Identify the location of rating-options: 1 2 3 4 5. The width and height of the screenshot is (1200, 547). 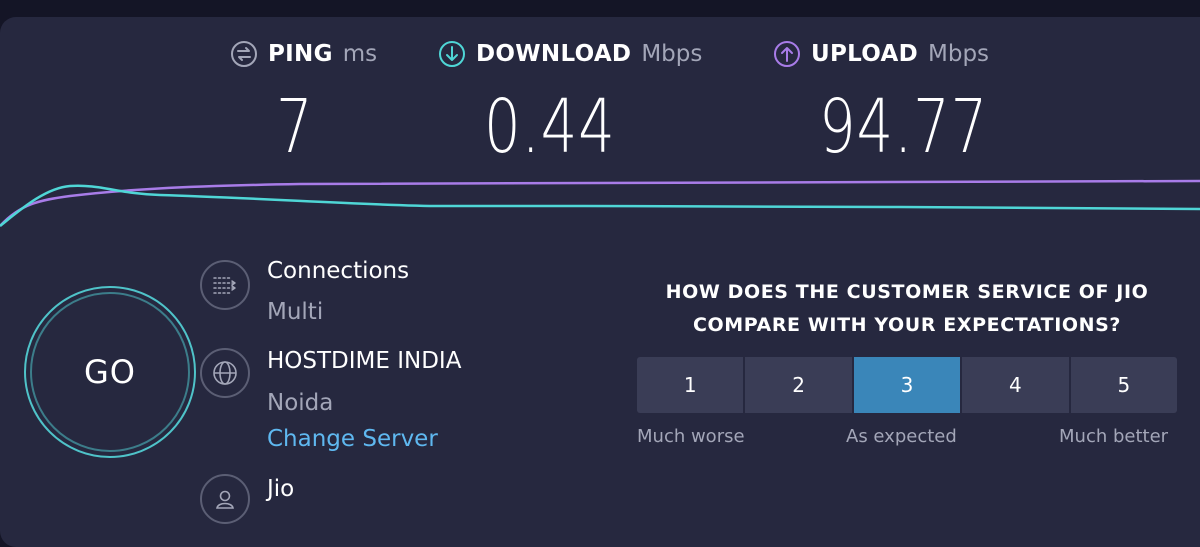
(907, 385).